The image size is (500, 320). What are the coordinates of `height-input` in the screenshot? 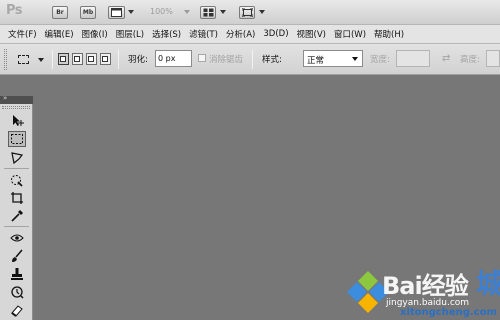 It's located at (493, 58).